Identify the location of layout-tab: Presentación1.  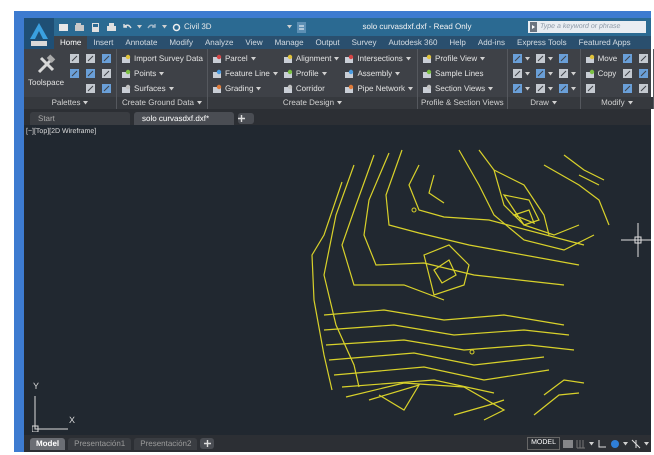
(100, 444).